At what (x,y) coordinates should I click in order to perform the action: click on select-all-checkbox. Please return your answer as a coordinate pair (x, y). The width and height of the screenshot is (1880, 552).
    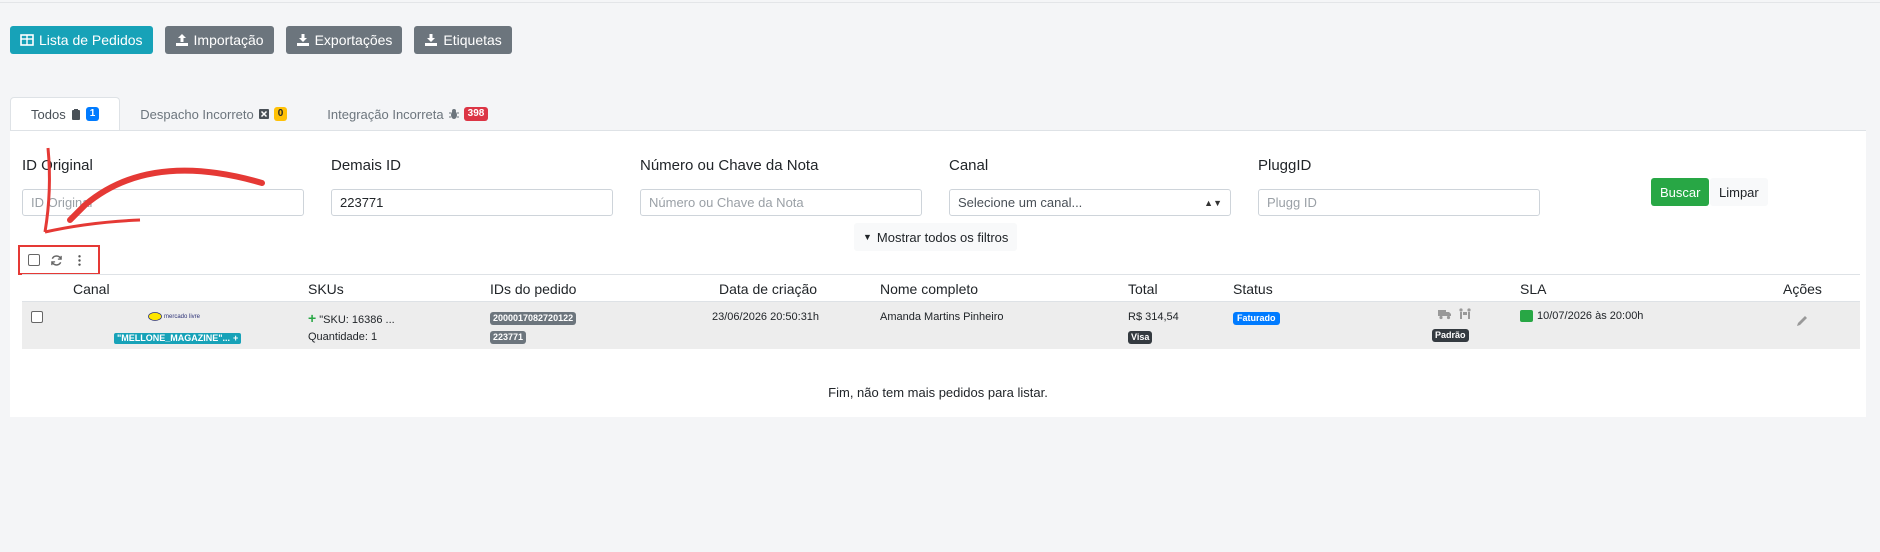
    Looking at the image, I should click on (34, 260).